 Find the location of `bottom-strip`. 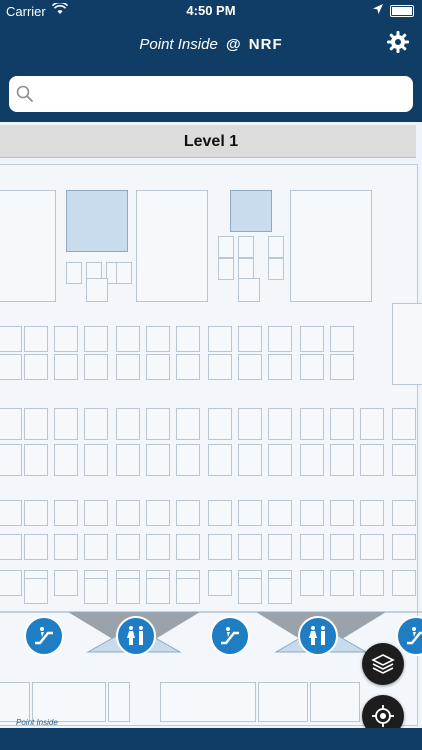

bottom-strip is located at coordinates (211, 739).